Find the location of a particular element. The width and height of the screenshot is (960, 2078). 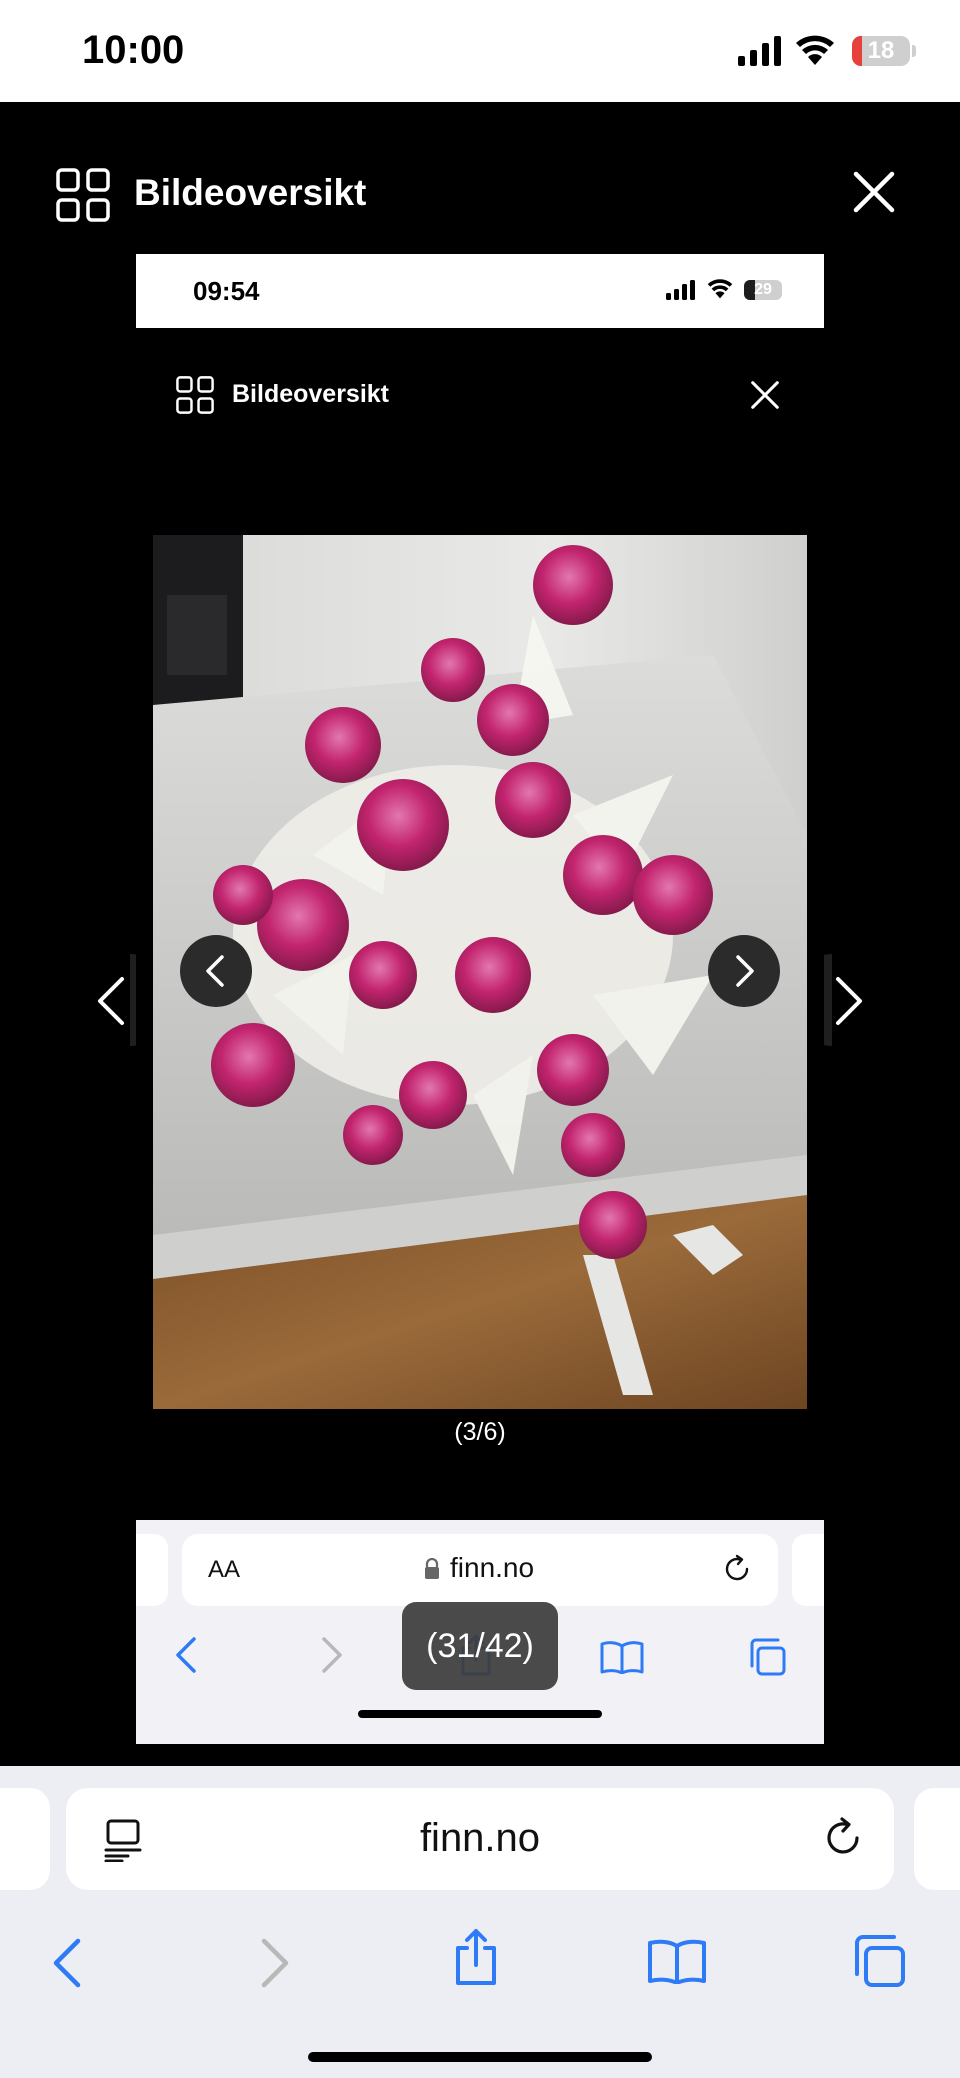

status-bar: 10:00 18 is located at coordinates (480, 51).